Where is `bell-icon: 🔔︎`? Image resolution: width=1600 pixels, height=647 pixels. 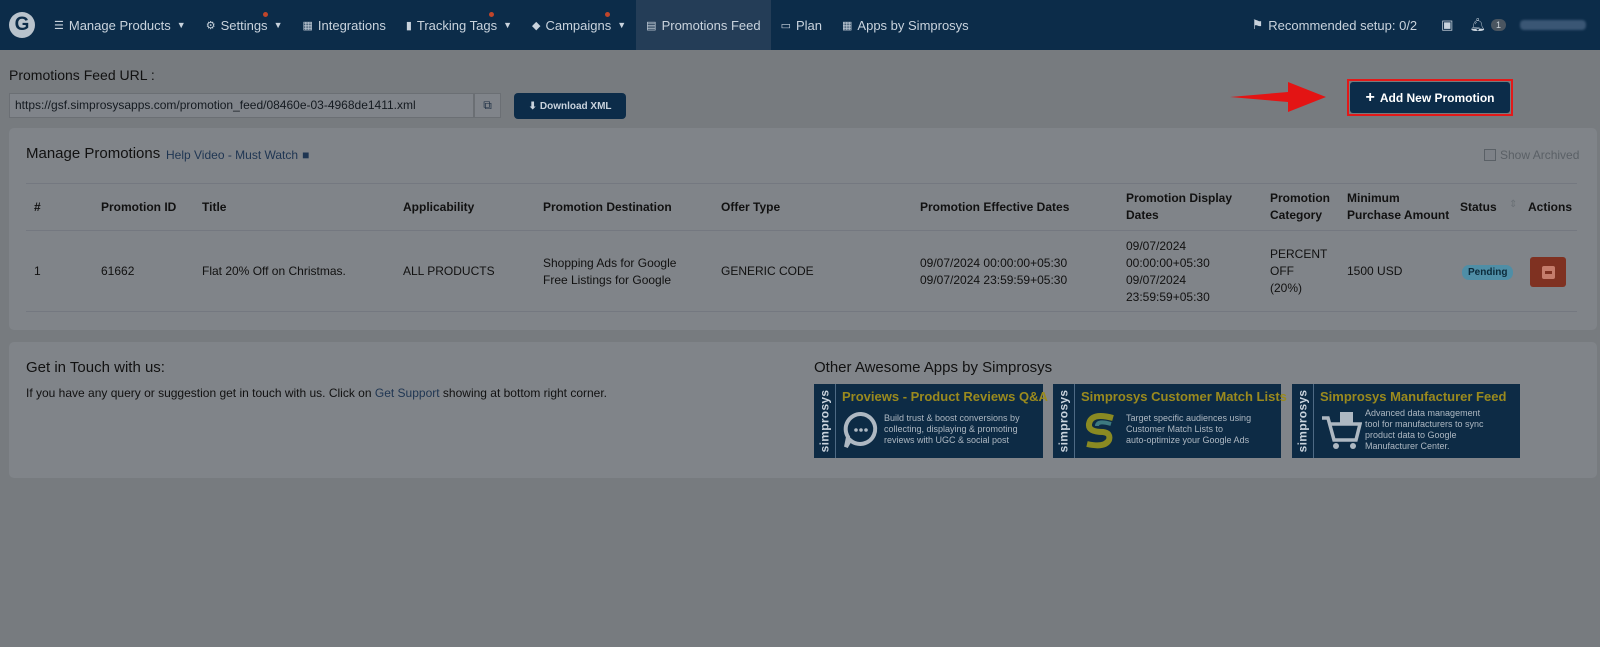 bell-icon: 🔔︎ is located at coordinates (1477, 24).